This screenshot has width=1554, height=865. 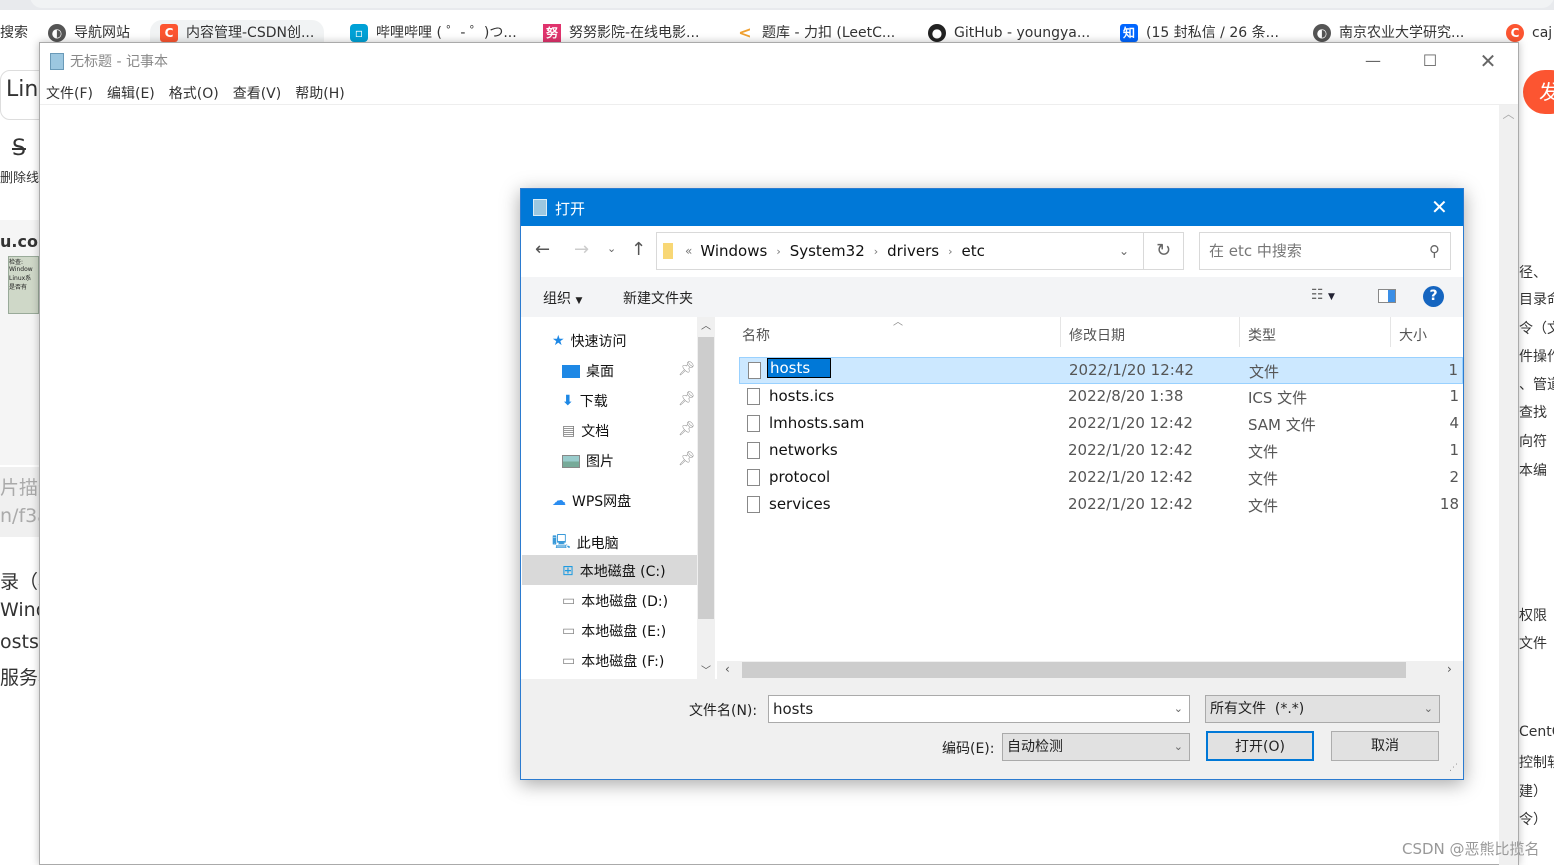 I want to click on nav-pictures: 图片, so click(x=588, y=461).